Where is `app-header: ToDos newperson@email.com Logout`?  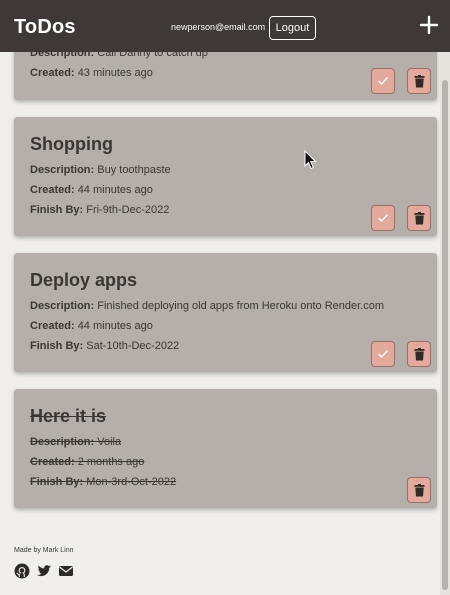
app-header: ToDos newperson@email.com Logout is located at coordinates (225, 26).